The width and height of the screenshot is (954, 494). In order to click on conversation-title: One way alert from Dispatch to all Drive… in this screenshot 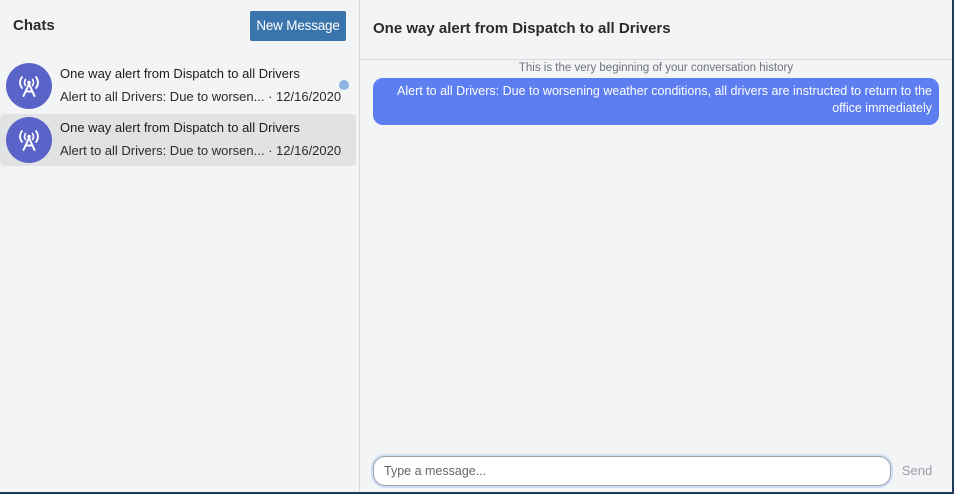, I will do `click(522, 28)`.